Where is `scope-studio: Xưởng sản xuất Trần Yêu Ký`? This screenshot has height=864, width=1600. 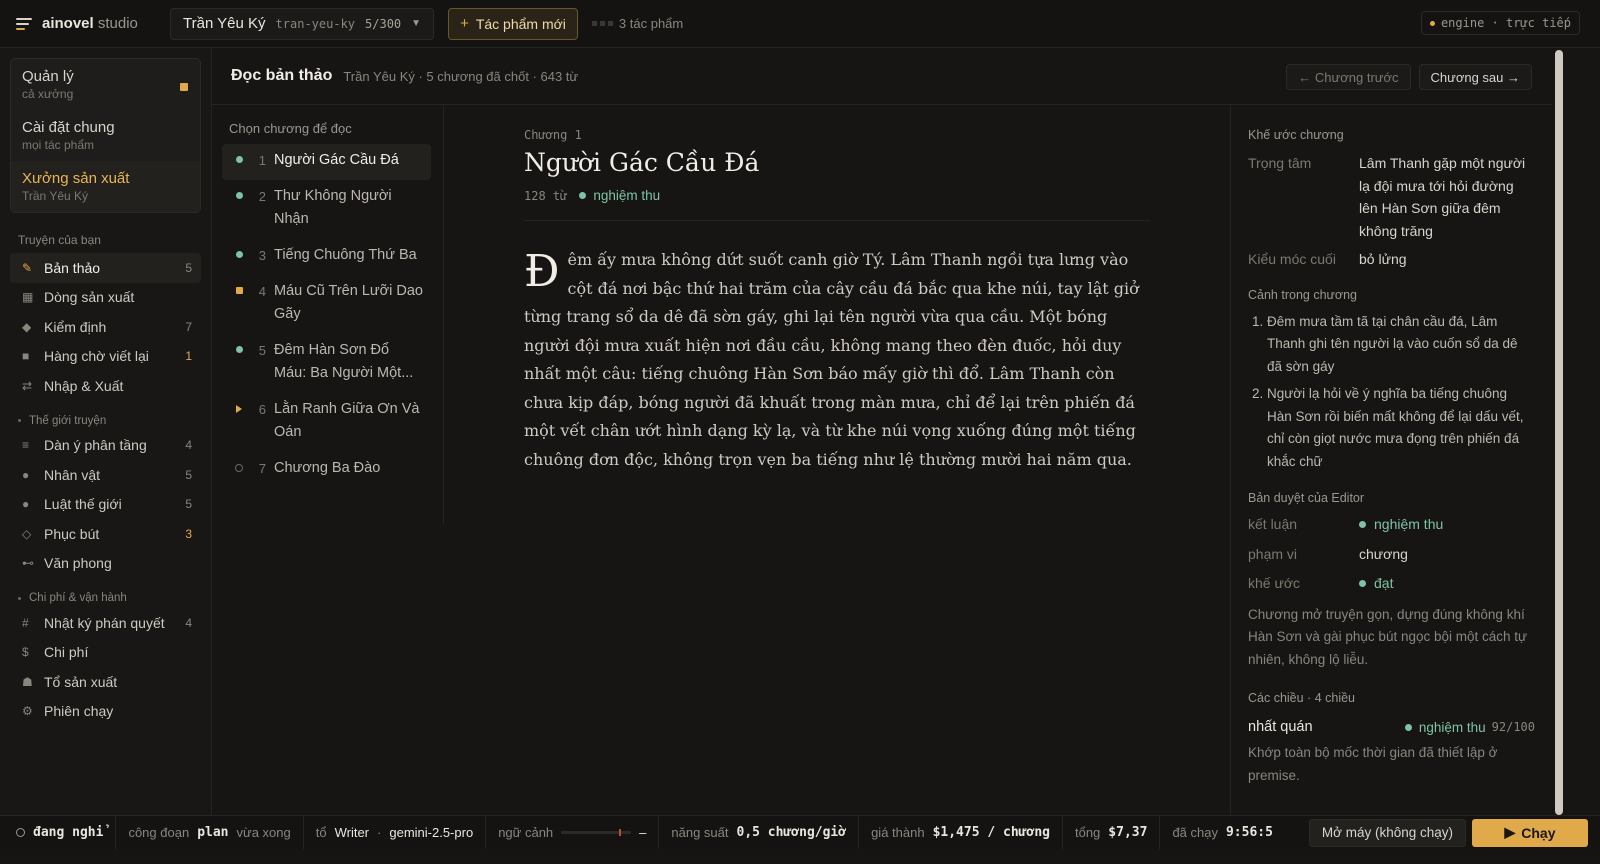 scope-studio: Xưởng sản xuất Trần Yêu Ký is located at coordinates (105, 186).